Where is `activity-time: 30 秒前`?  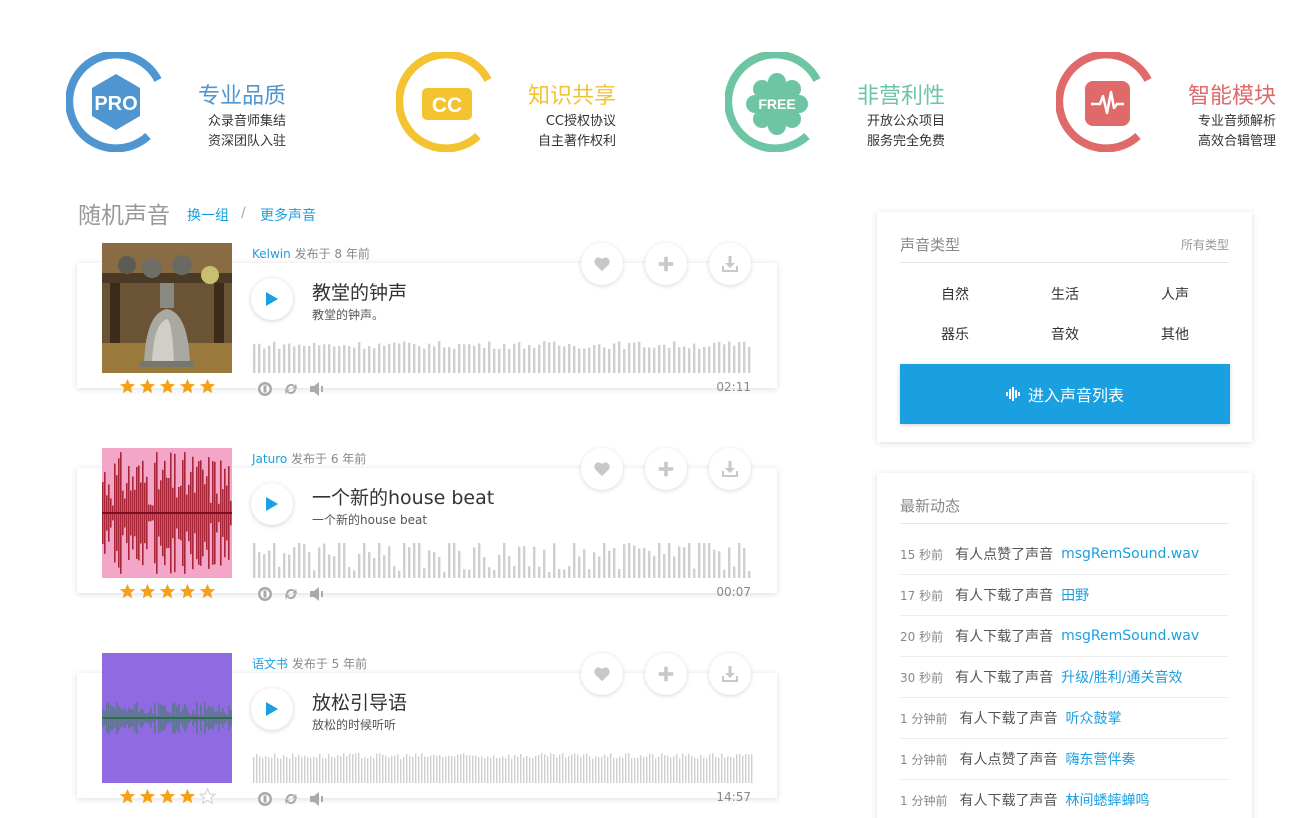 activity-time: 30 秒前 is located at coordinates (922, 677).